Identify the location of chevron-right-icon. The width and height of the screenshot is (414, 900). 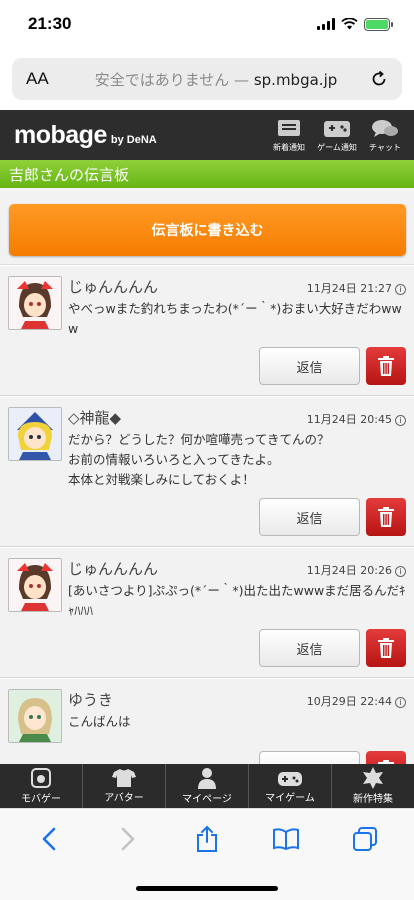
(128, 839).